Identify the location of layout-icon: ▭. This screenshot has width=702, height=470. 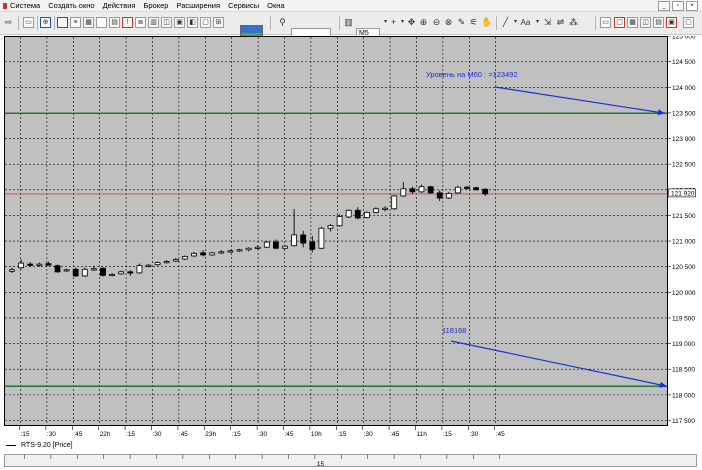
(605, 22).